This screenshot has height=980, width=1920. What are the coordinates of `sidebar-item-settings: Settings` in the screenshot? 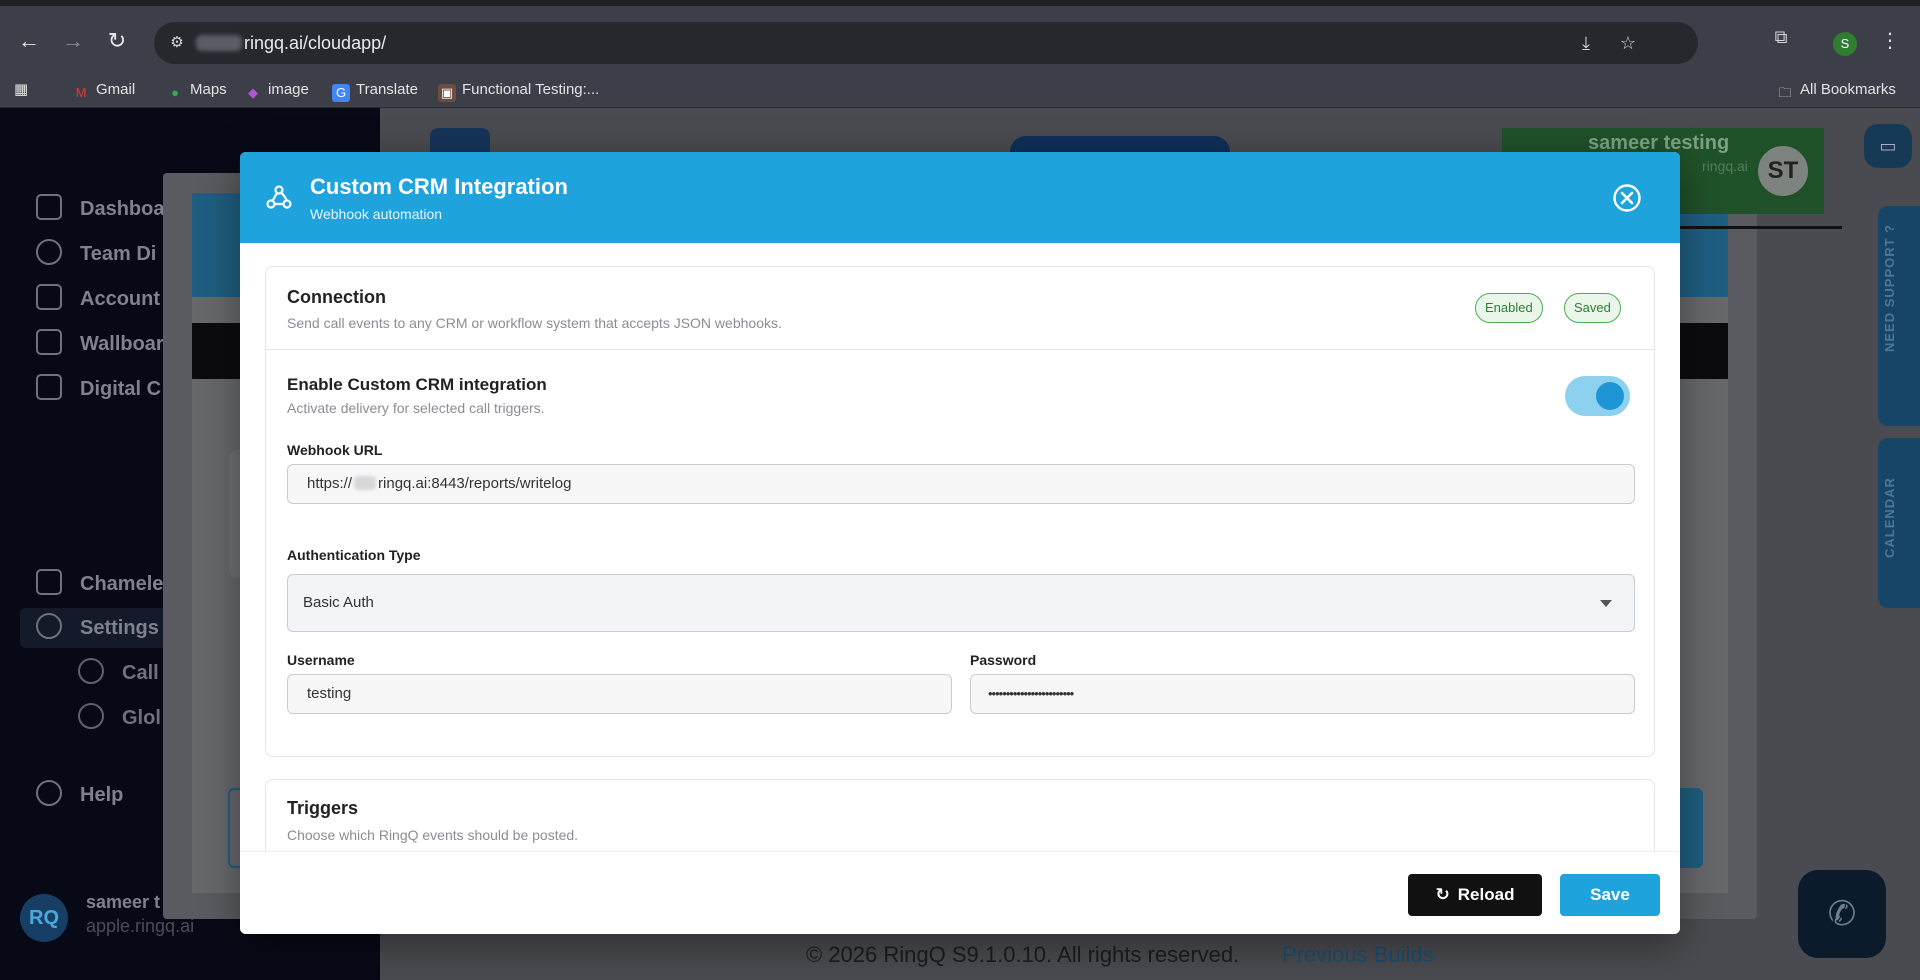 It's located at (97, 628).